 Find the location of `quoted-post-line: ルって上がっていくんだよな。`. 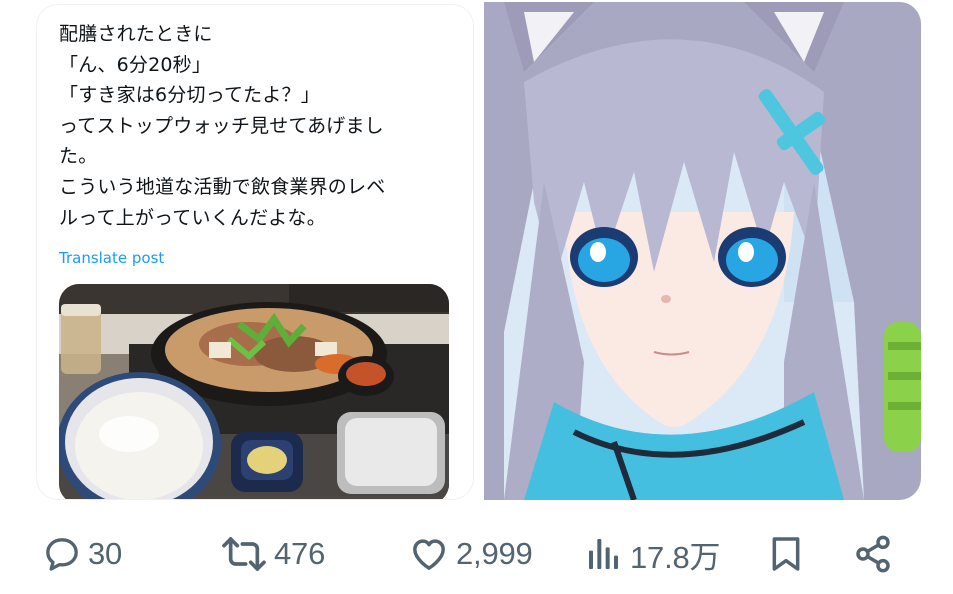

quoted-post-line: ルって上がっていくんだよな。 is located at coordinates (192, 217).